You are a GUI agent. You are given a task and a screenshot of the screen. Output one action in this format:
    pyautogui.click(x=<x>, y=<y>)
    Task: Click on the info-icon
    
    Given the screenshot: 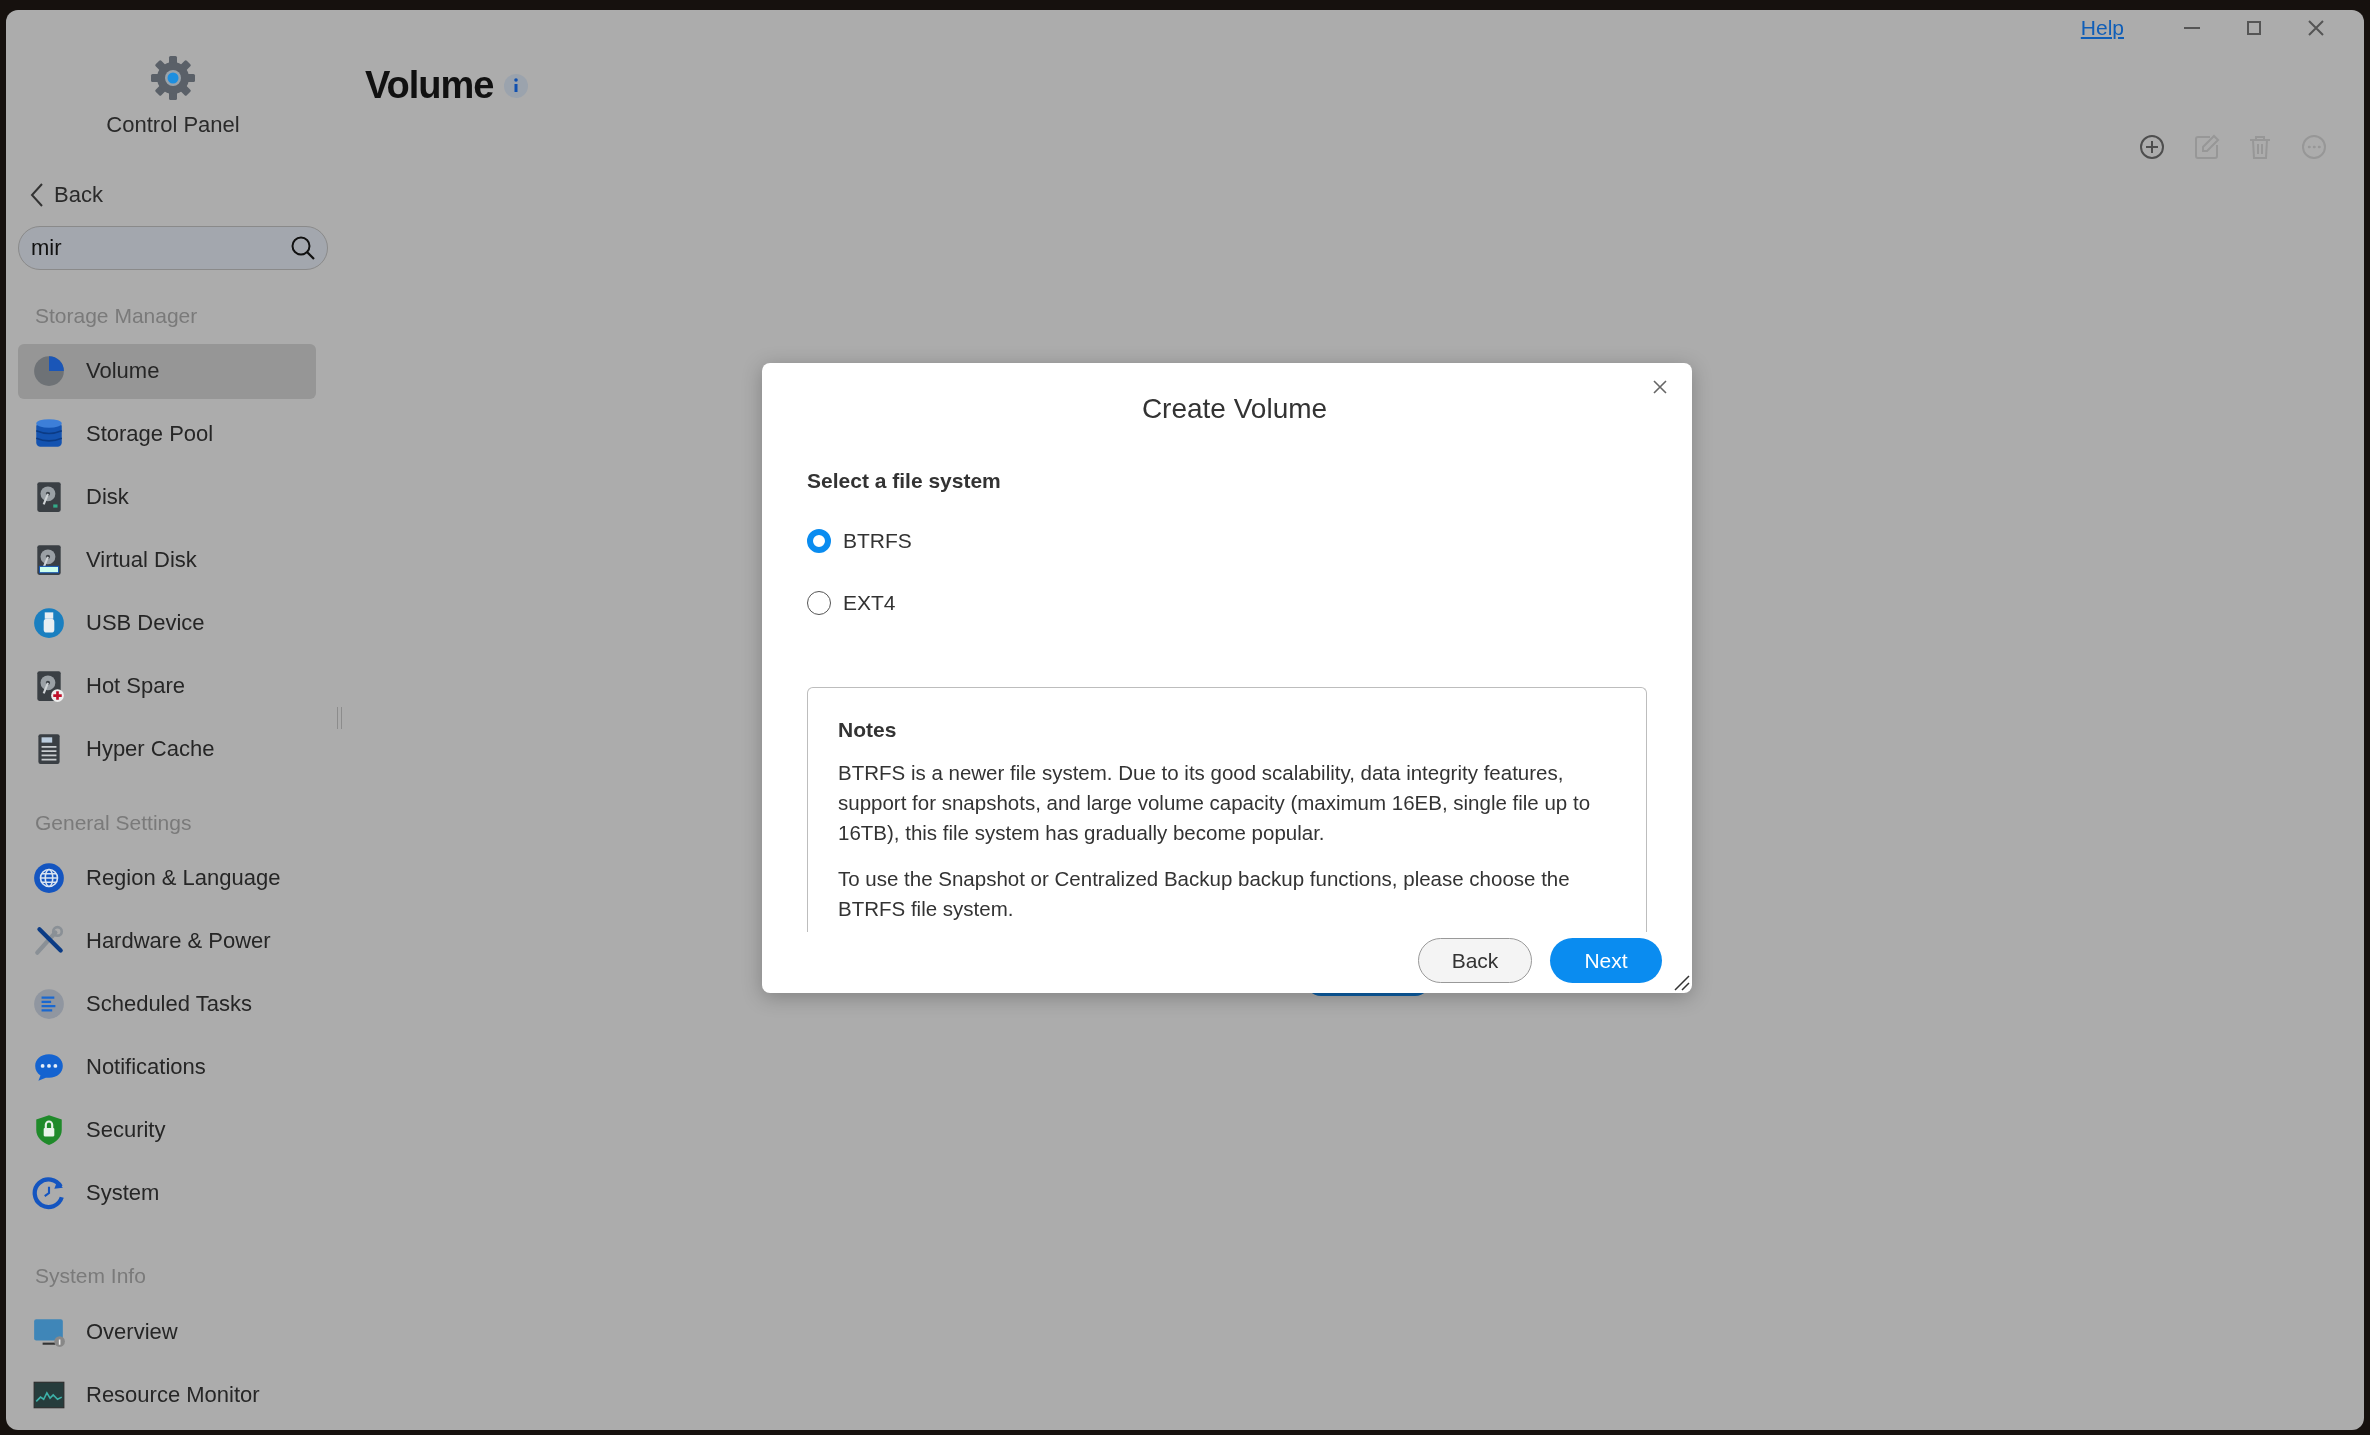 What is the action you would take?
    pyautogui.click(x=516, y=85)
    